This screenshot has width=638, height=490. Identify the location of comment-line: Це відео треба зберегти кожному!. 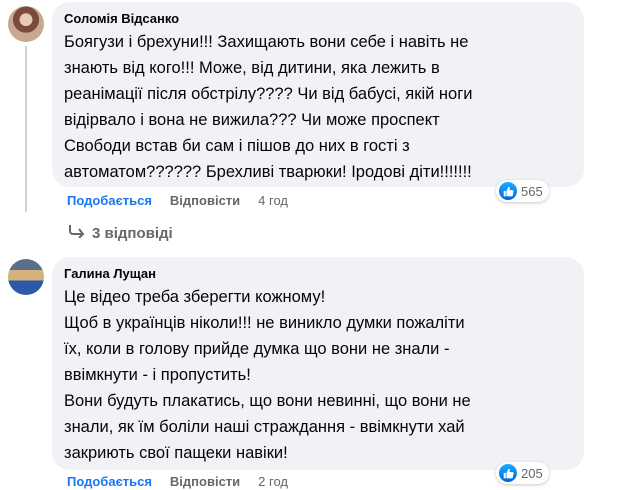
(195, 297).